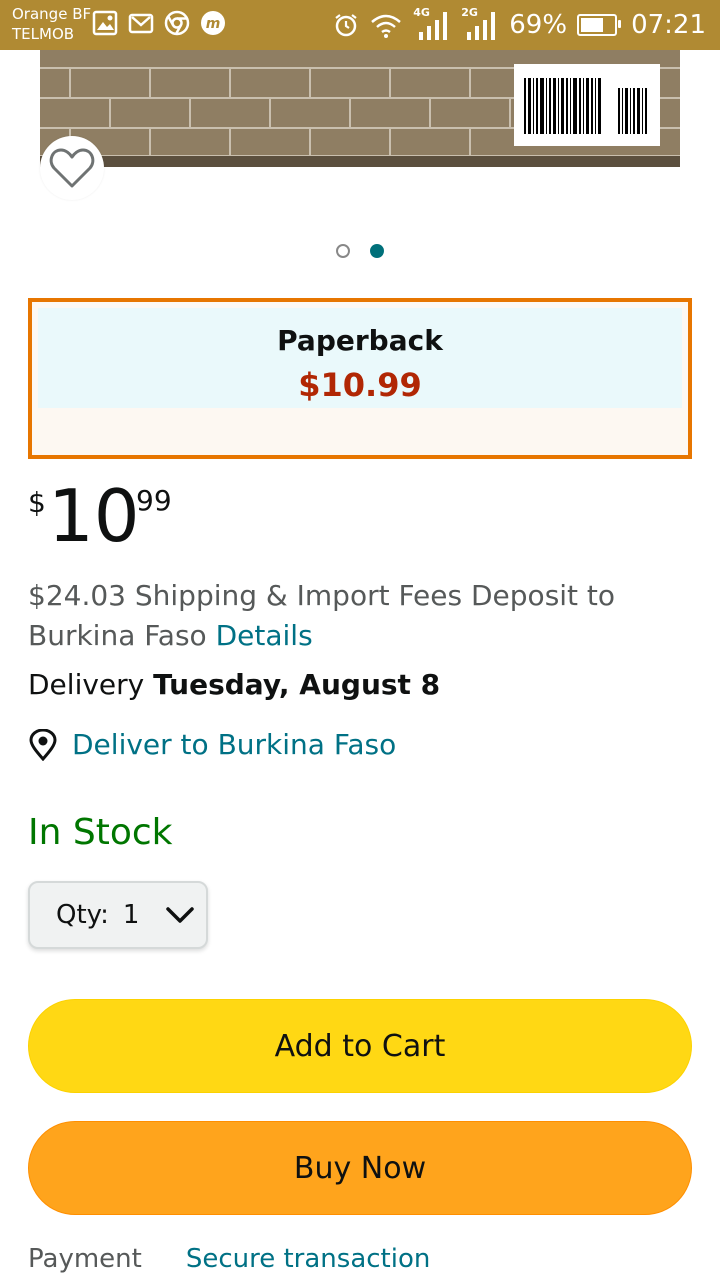  I want to click on format-option-paperback: Paperback $10.99, so click(360, 378).